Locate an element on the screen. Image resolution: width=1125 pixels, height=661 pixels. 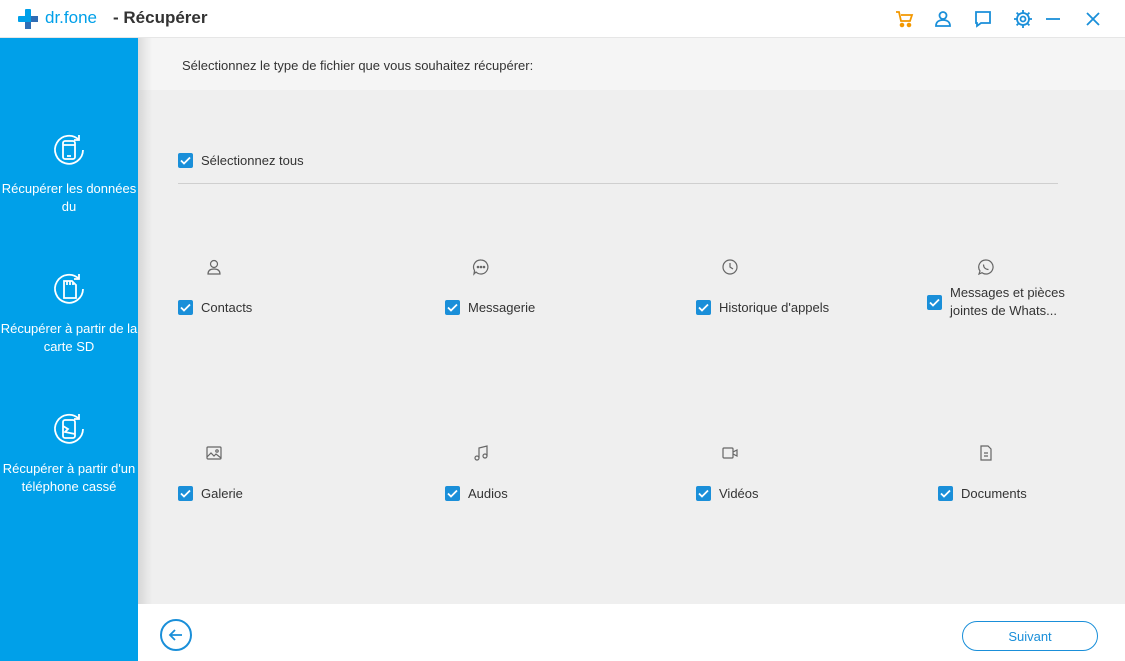
next-button: Suivant is located at coordinates (1030, 636).